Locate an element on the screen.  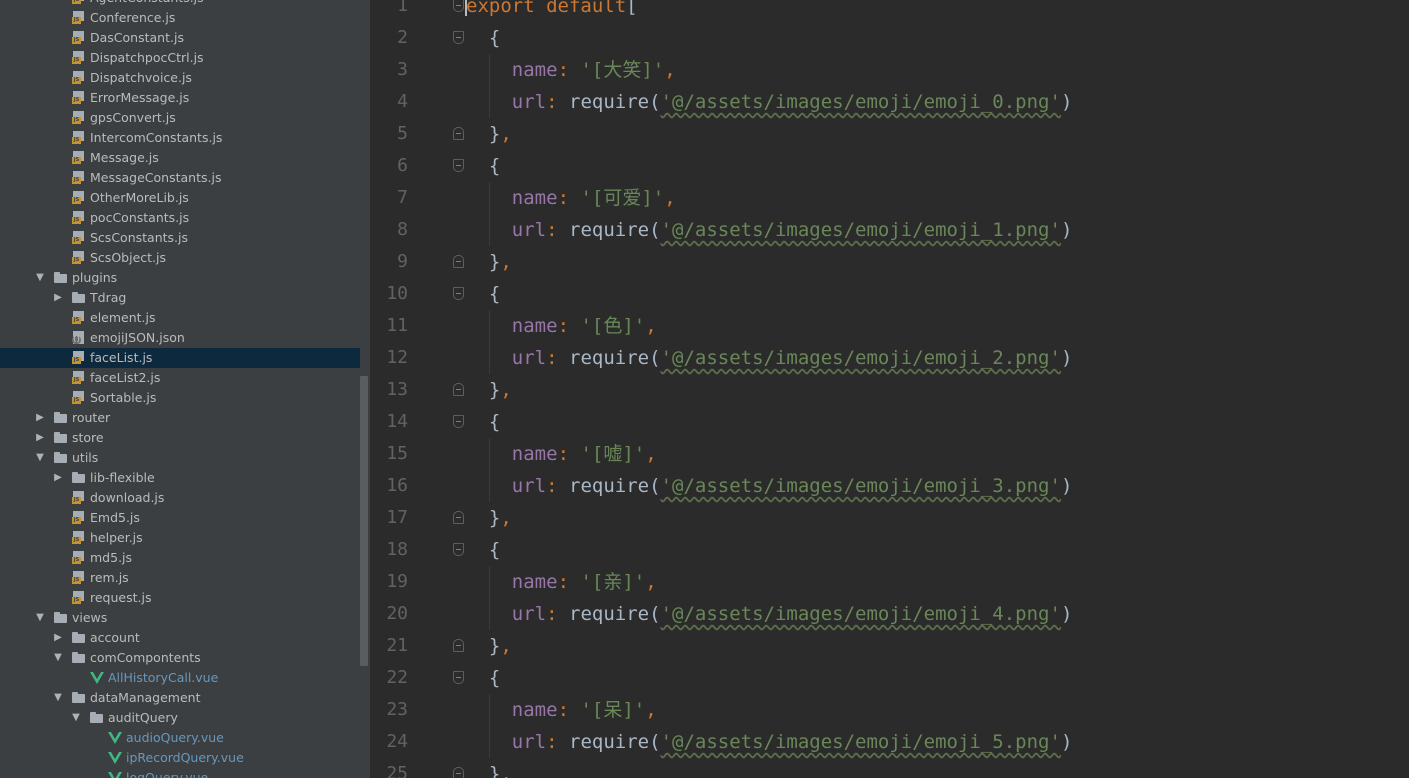
tree-file: MessageConstants.js is located at coordinates (180, 178).